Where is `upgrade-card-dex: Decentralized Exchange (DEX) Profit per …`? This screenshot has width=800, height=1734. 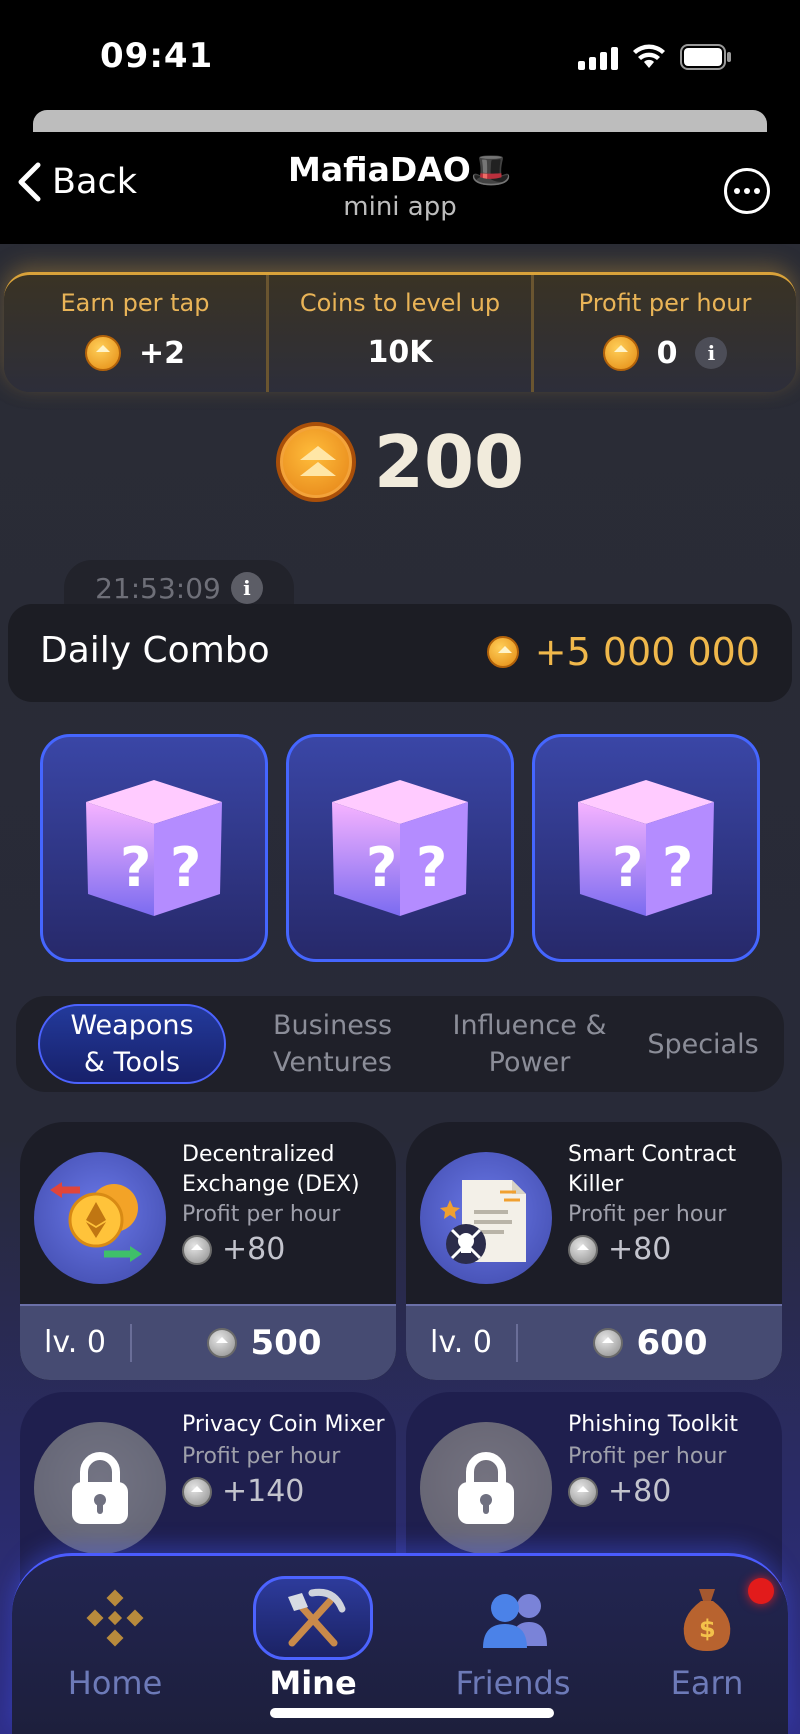 upgrade-card-dex: Decentralized Exchange (DEX) Profit per … is located at coordinates (208, 1251).